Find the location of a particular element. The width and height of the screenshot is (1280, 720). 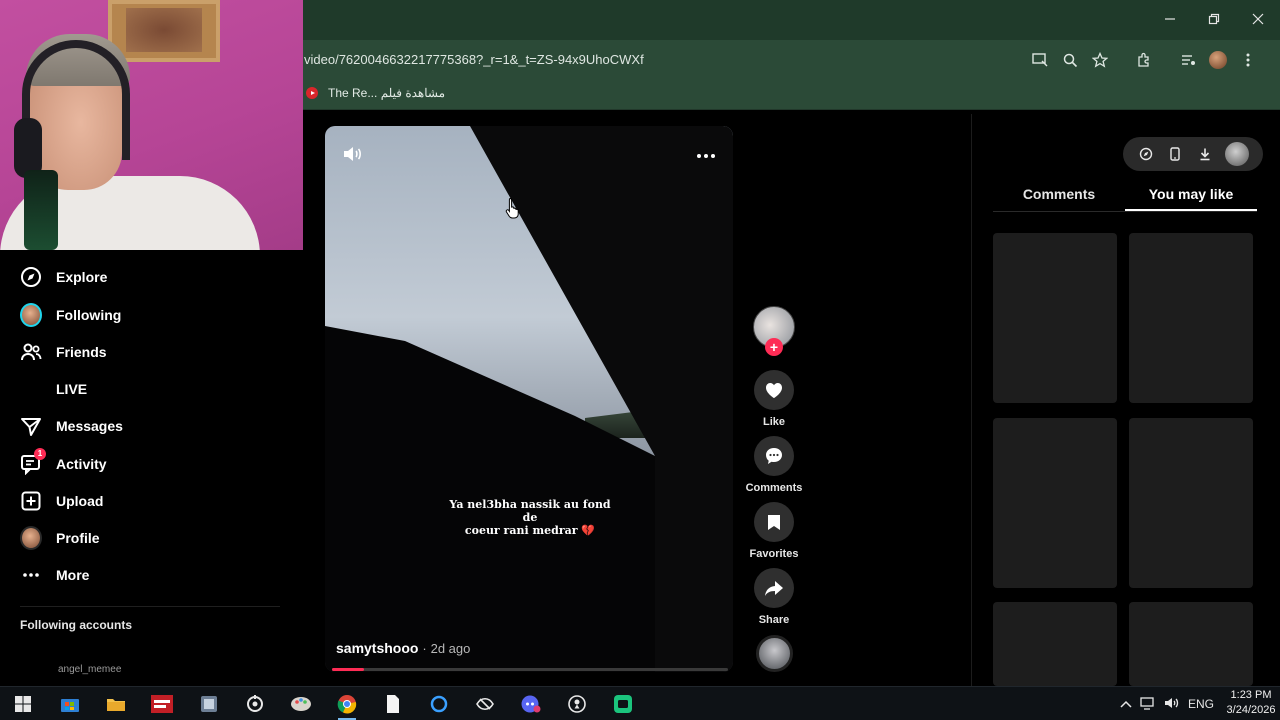

youtube-icon is located at coordinates (312, 93).